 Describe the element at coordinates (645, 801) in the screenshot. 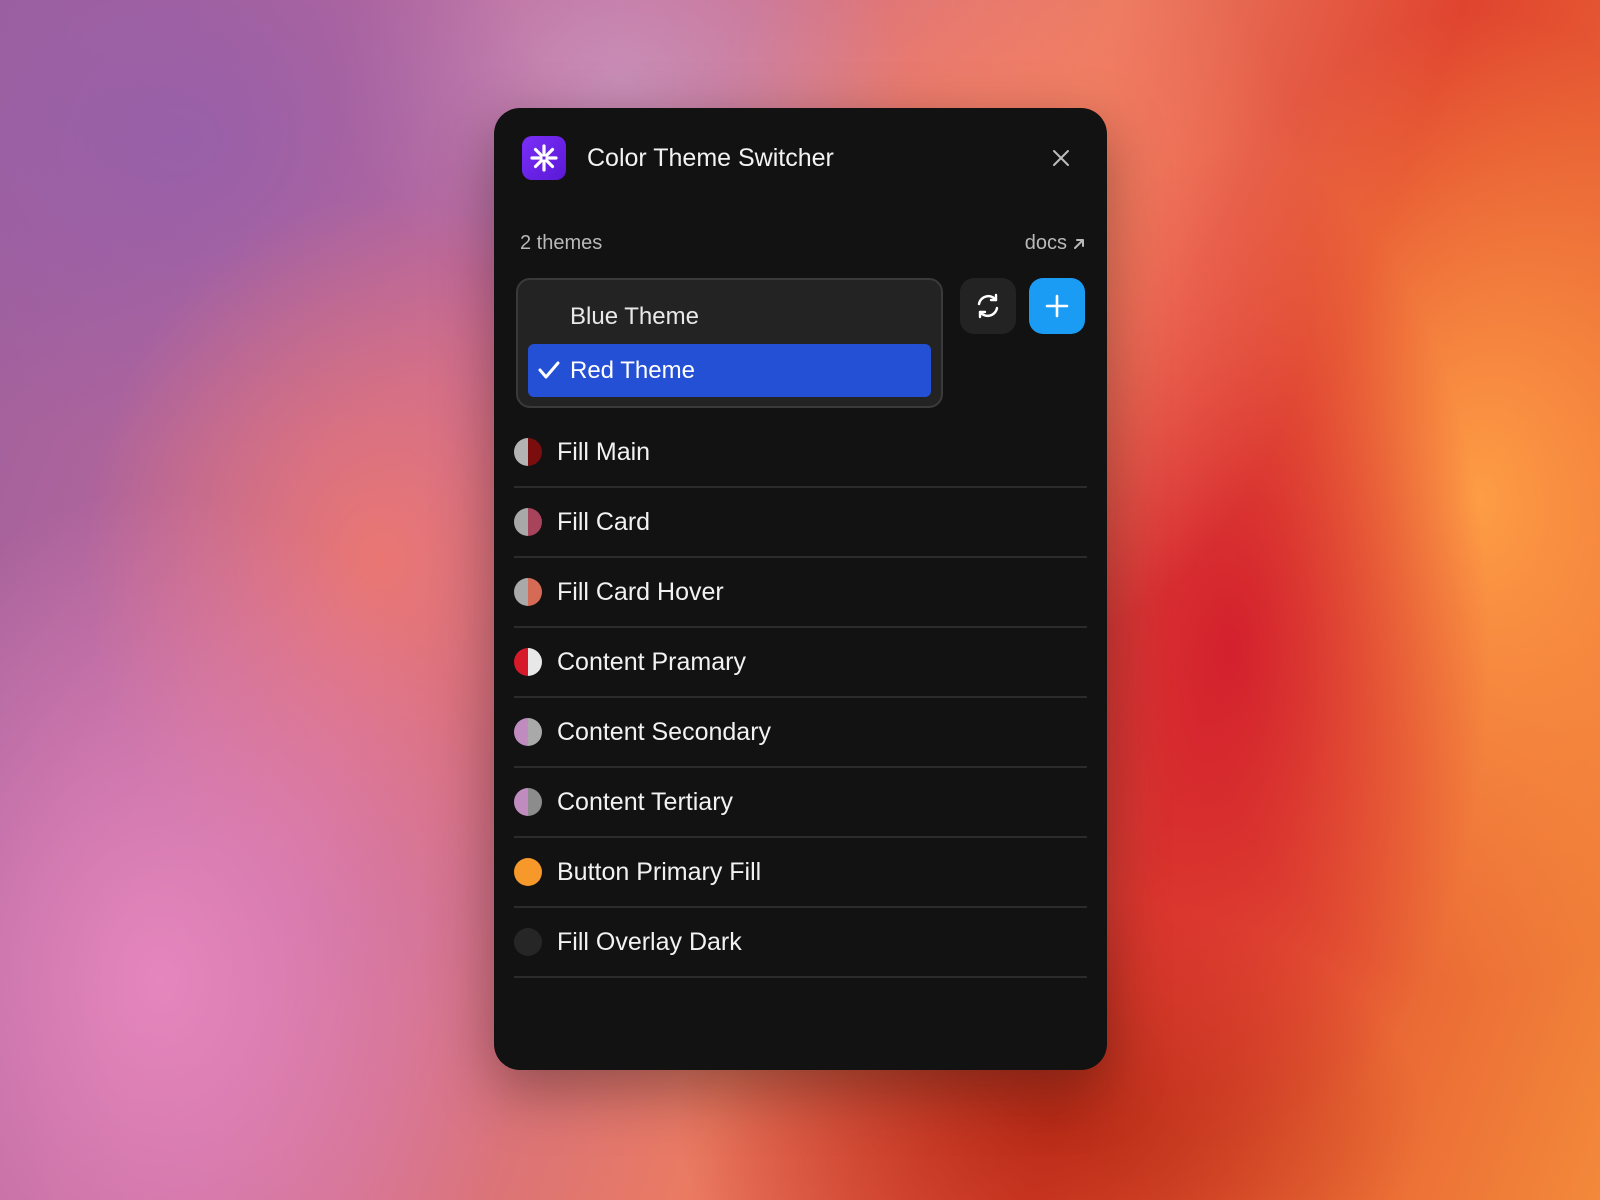

I see `color-token-label: Content Tertiary` at that location.